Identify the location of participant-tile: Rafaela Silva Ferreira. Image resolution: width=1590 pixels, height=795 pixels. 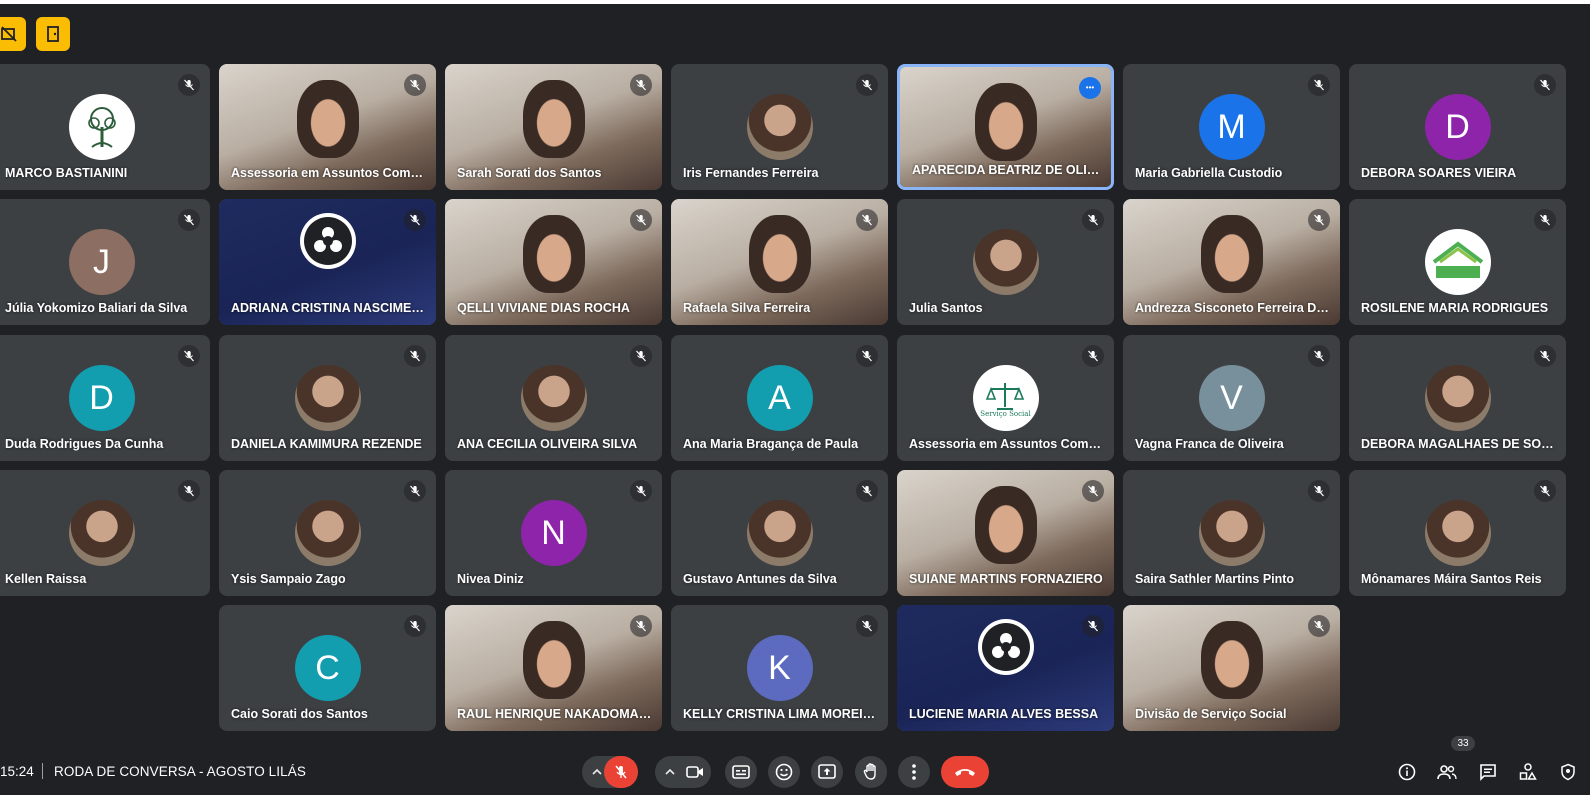
(779, 262).